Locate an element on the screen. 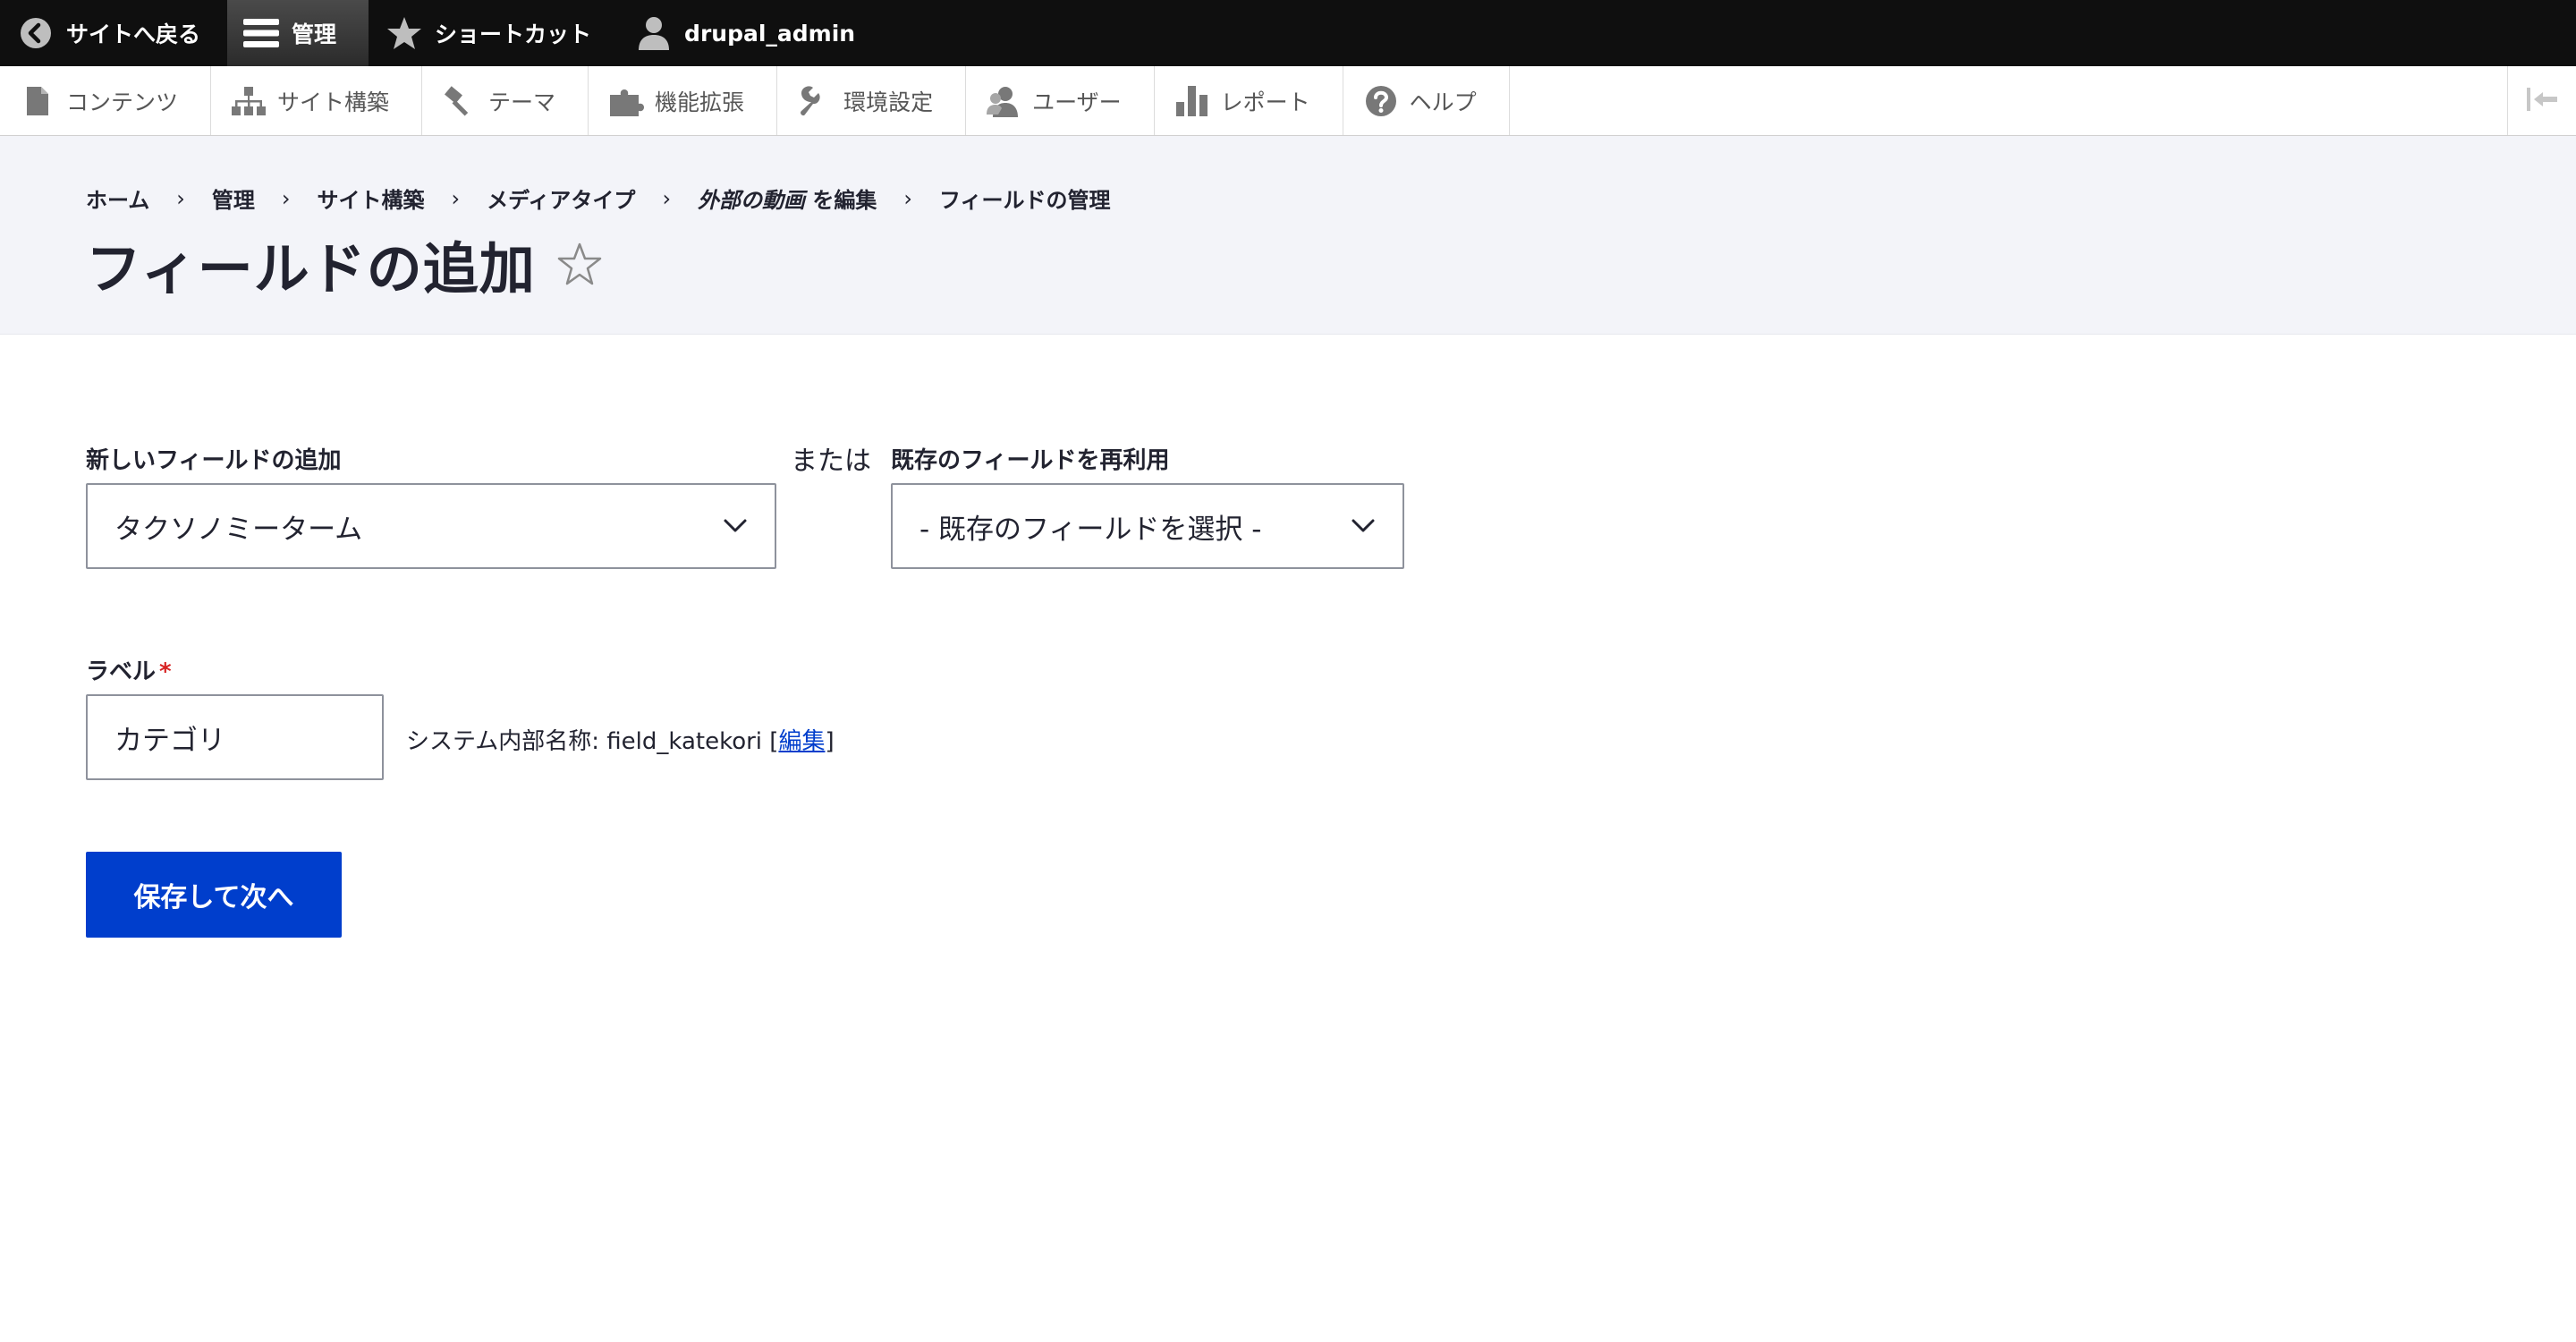 The height and width of the screenshot is (1342, 2576). back-to-site-label: サイトへ戻る is located at coordinates (133, 34).